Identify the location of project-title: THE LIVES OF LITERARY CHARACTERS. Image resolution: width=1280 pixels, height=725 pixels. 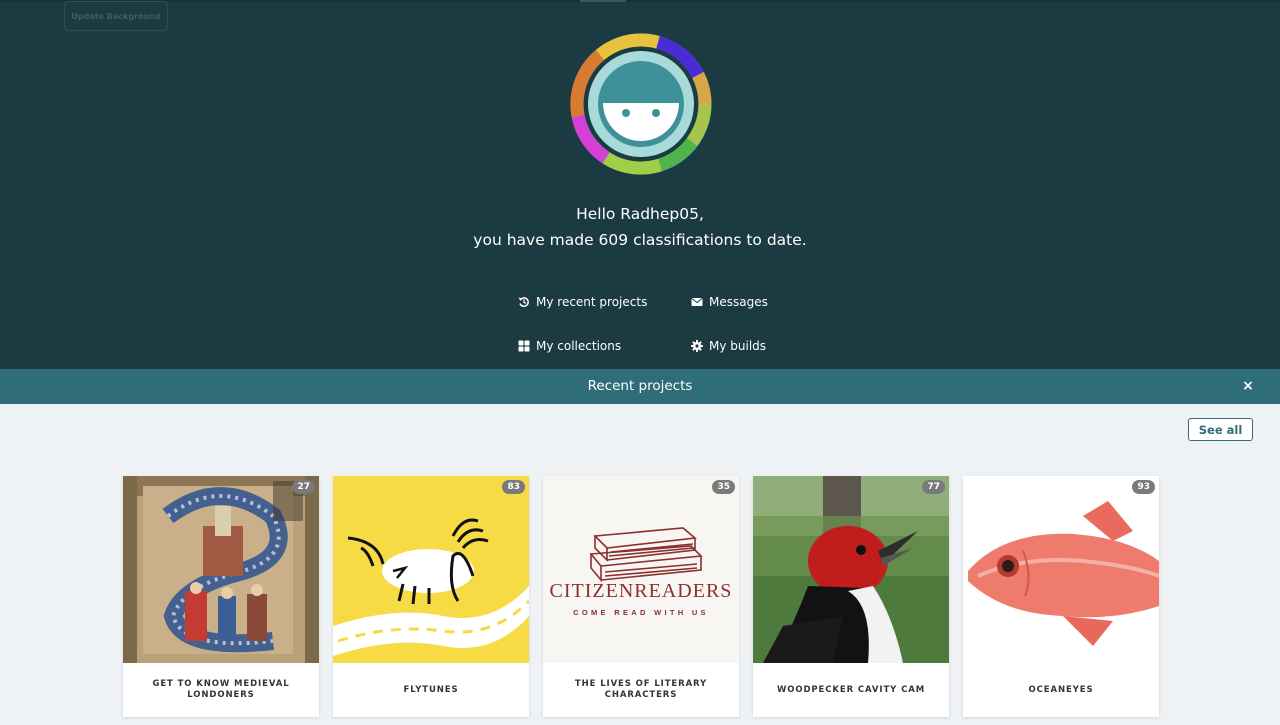
(641, 689).